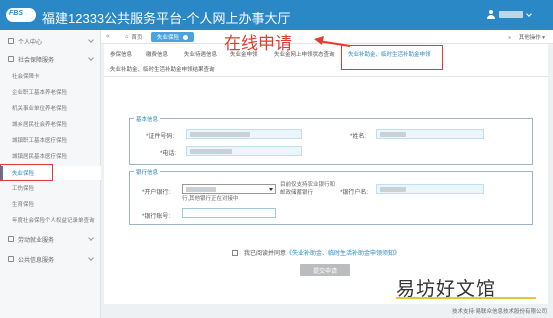 The image size is (553, 318). Describe the element at coordinates (354, 193) in the screenshot. I see `account-name-label: *银行户名:` at that location.